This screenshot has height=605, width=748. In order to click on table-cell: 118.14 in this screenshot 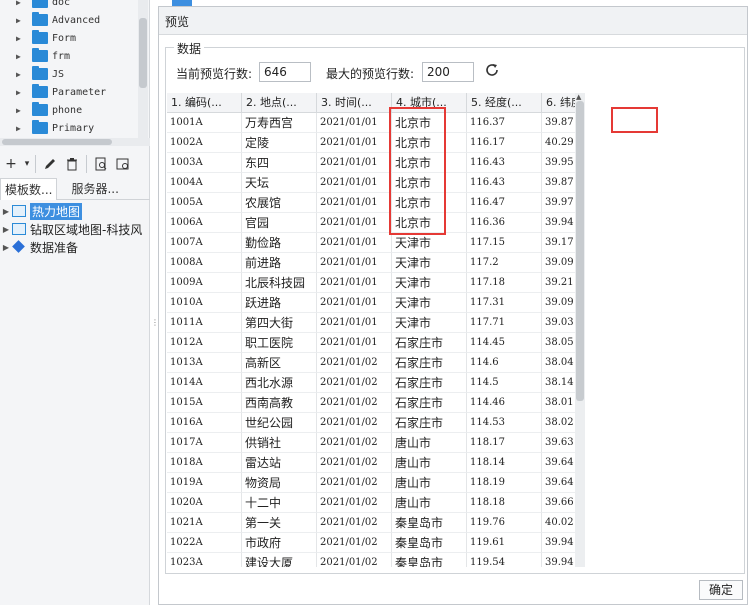, I will do `click(504, 463)`.